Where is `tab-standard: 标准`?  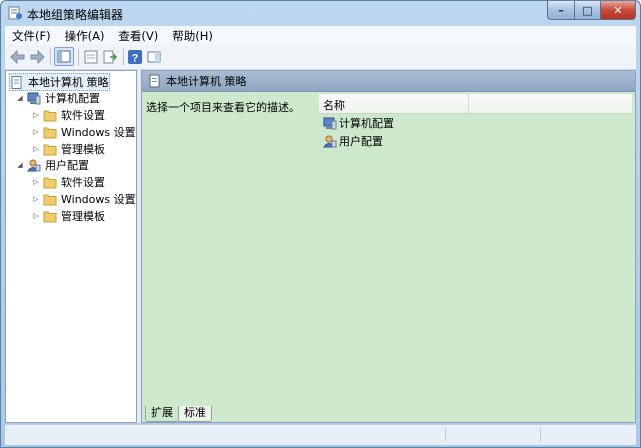 tab-standard: 标准 is located at coordinates (195, 414).